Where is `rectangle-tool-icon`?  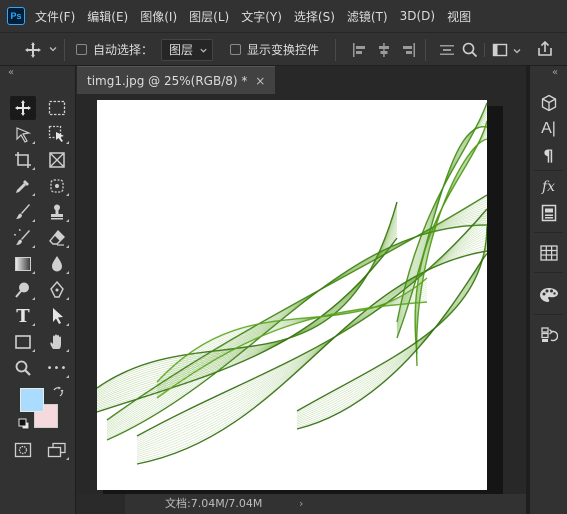 rectangle-tool-icon is located at coordinates (23, 342).